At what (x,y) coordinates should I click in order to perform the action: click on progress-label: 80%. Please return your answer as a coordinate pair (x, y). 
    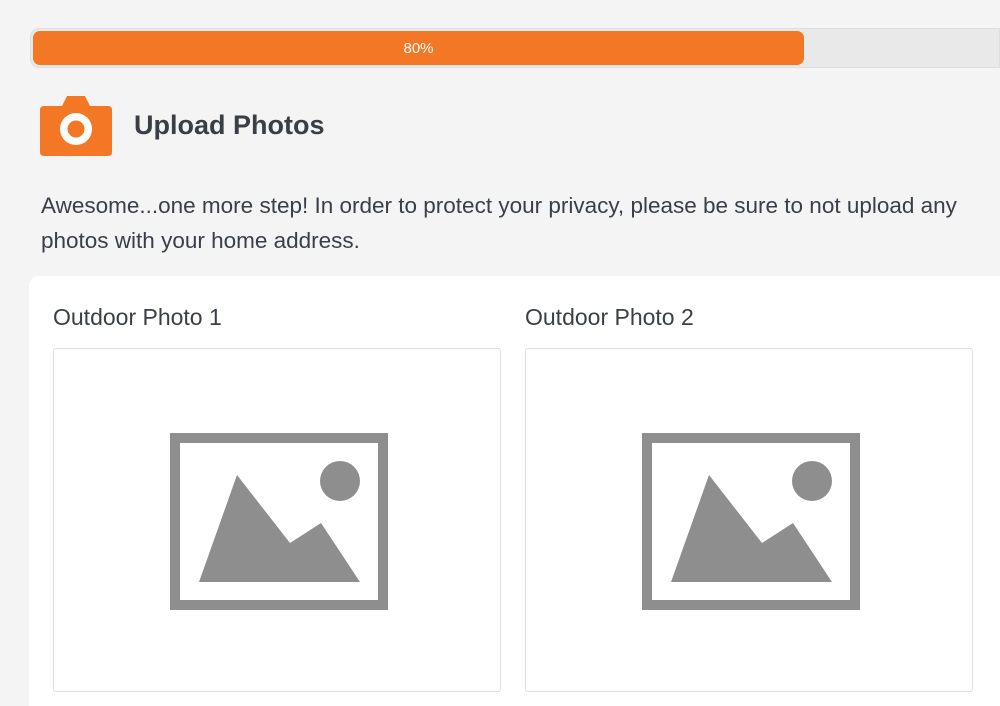
    Looking at the image, I should click on (418, 48).